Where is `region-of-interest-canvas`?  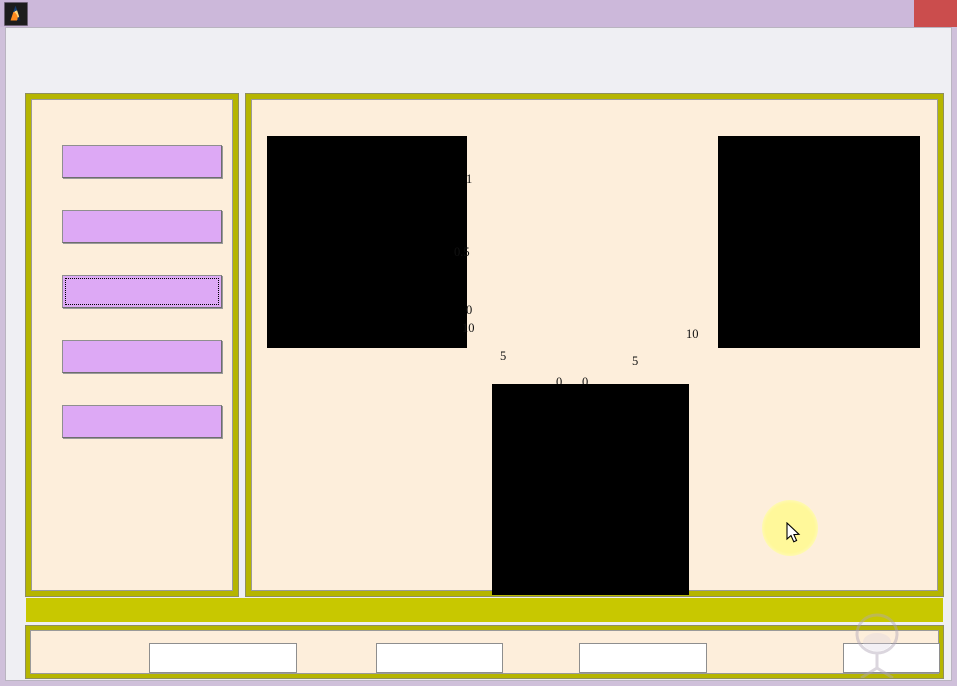
region-of-interest-canvas is located at coordinates (590, 489).